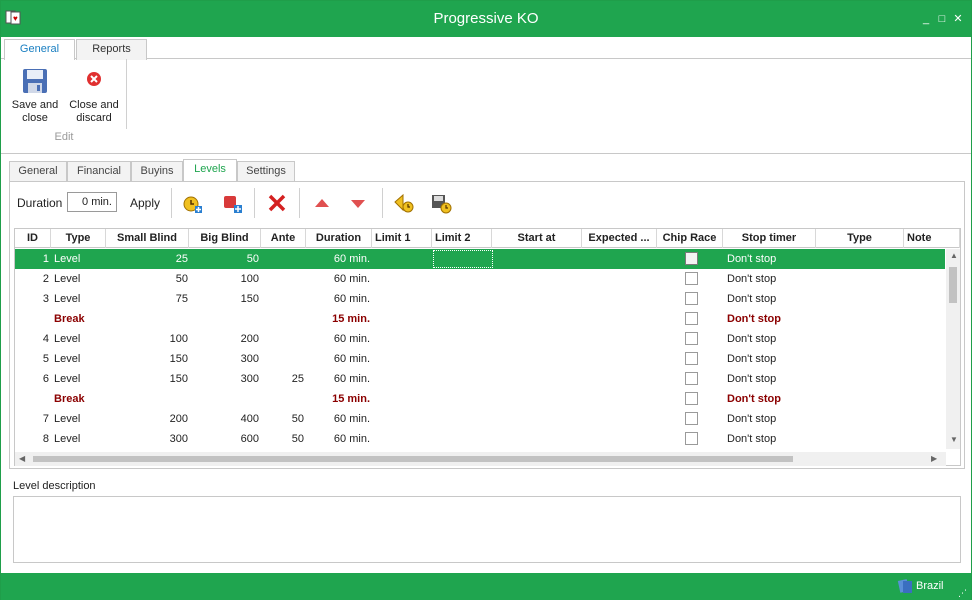 The image size is (972, 600). Describe the element at coordinates (942, 19) in the screenshot. I see `maximize-button: □` at that location.